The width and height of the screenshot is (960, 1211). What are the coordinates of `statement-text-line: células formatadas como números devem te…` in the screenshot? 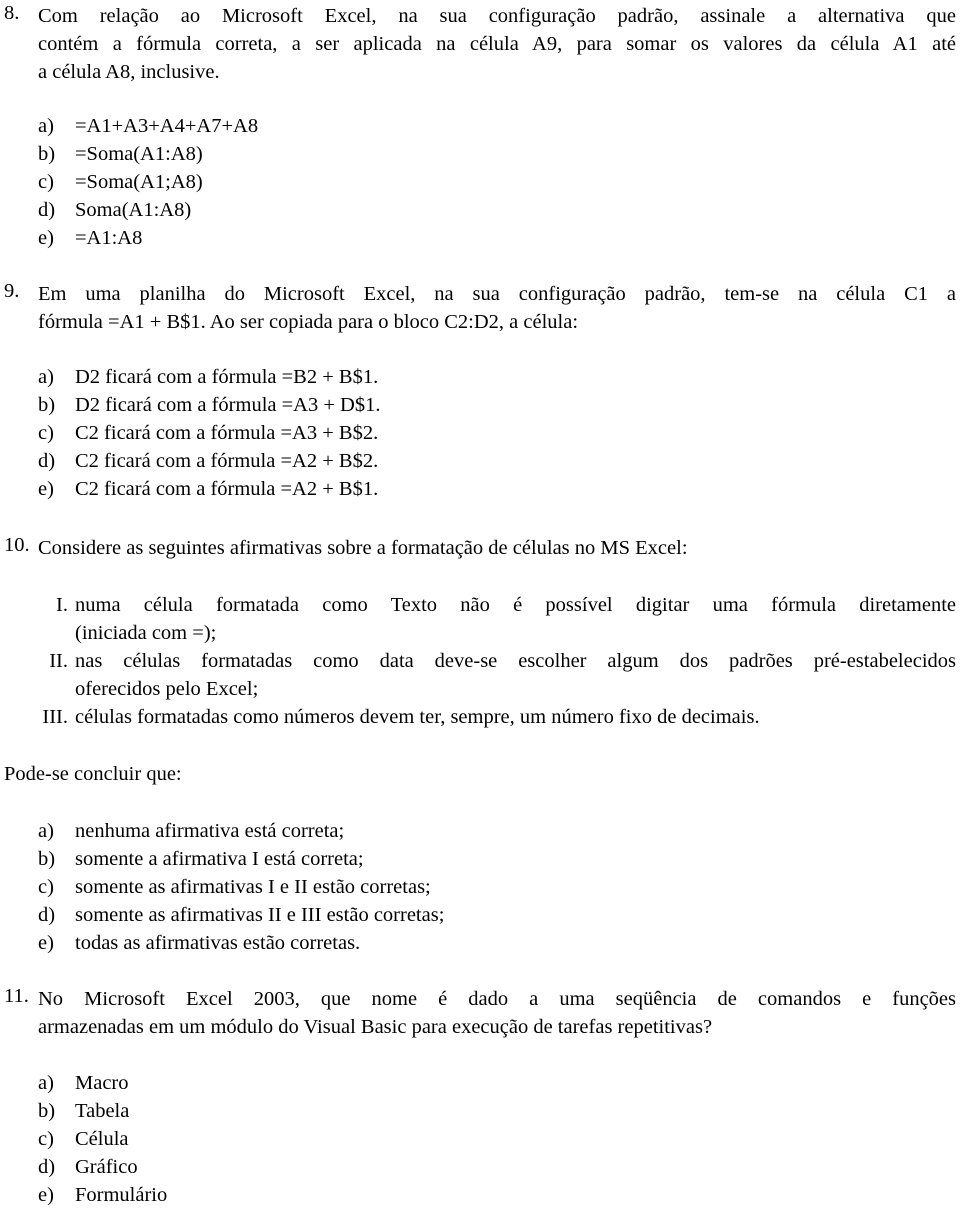 It's located at (417, 717).